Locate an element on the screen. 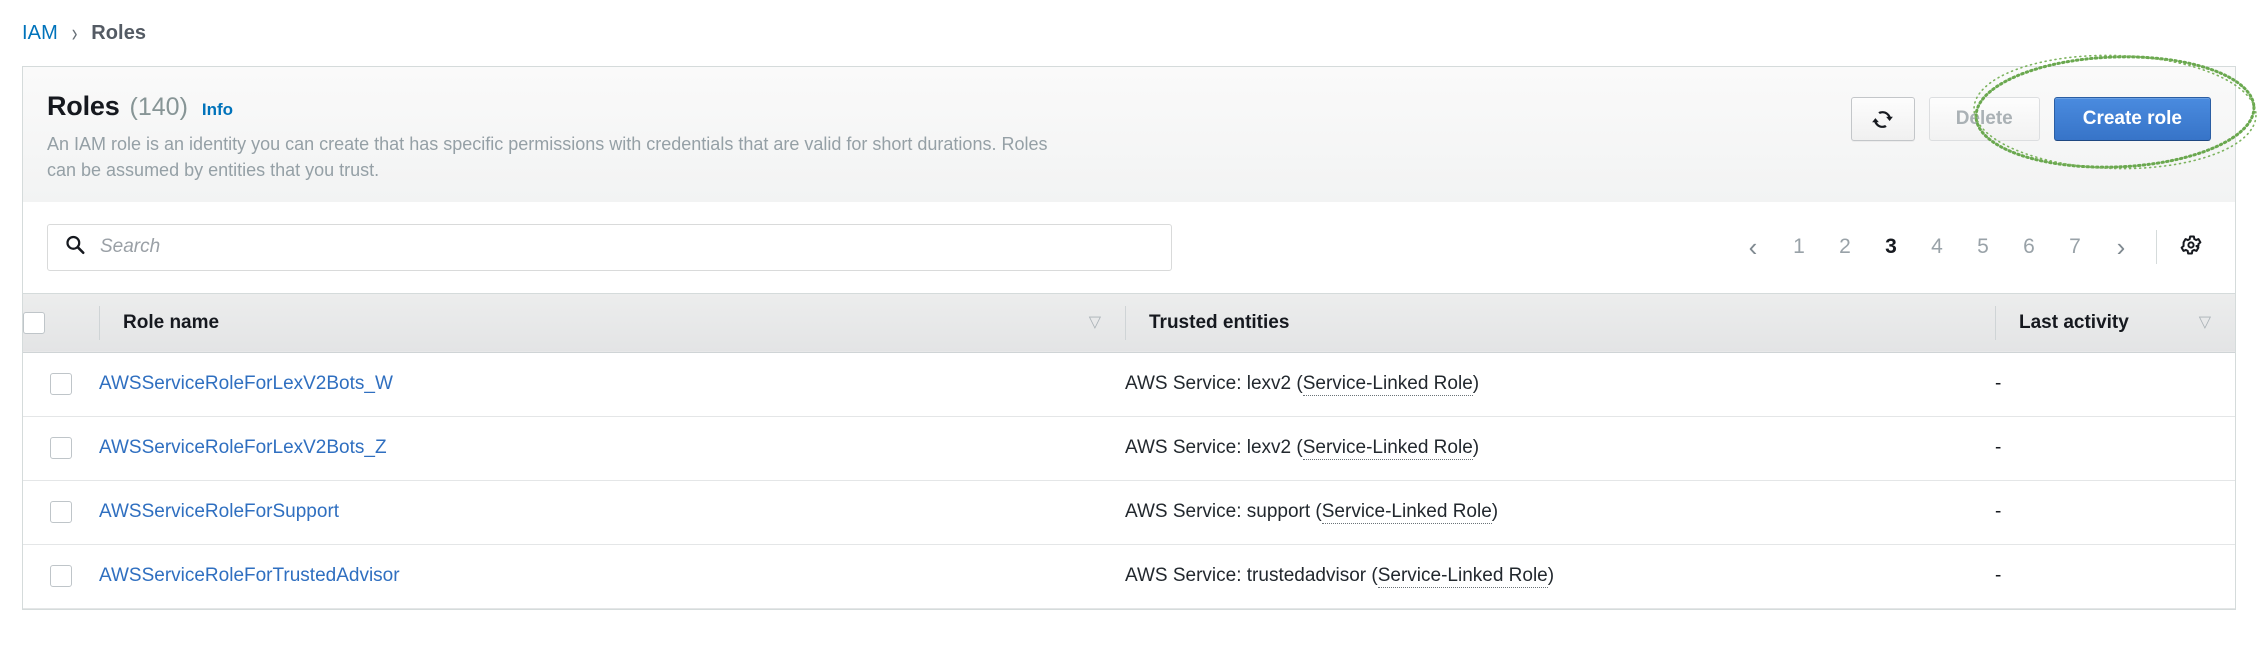 The image size is (2258, 656). search-input is located at coordinates (609, 247).